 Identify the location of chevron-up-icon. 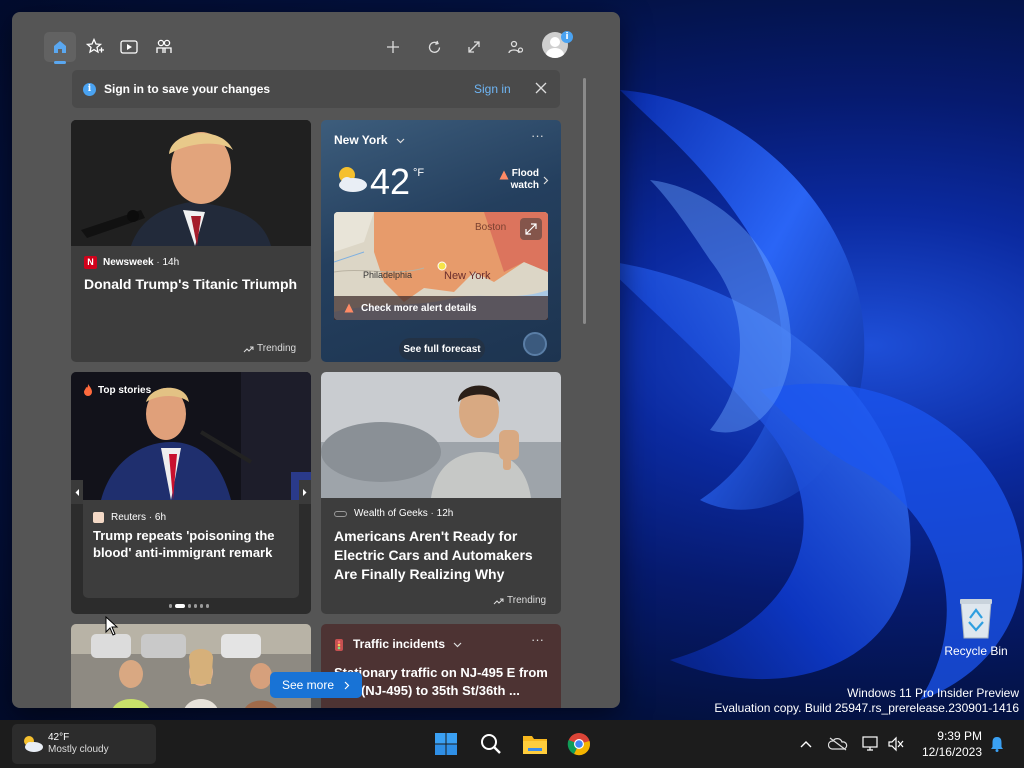
(806, 744).